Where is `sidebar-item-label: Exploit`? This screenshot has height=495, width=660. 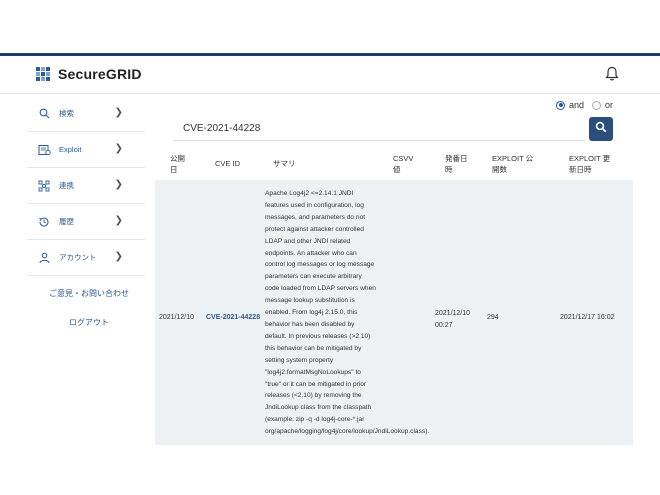 sidebar-item-label: Exploit is located at coordinates (70, 149).